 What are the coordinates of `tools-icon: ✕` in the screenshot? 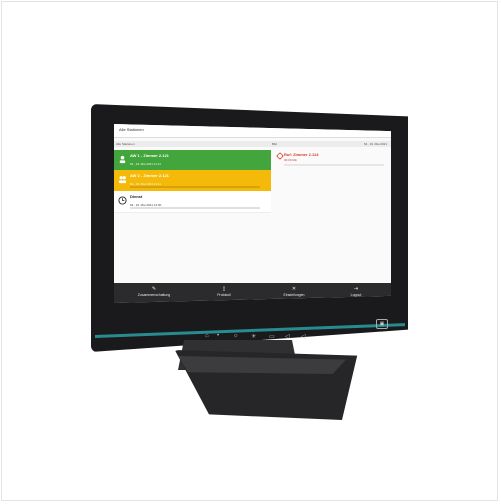 It's located at (294, 289).